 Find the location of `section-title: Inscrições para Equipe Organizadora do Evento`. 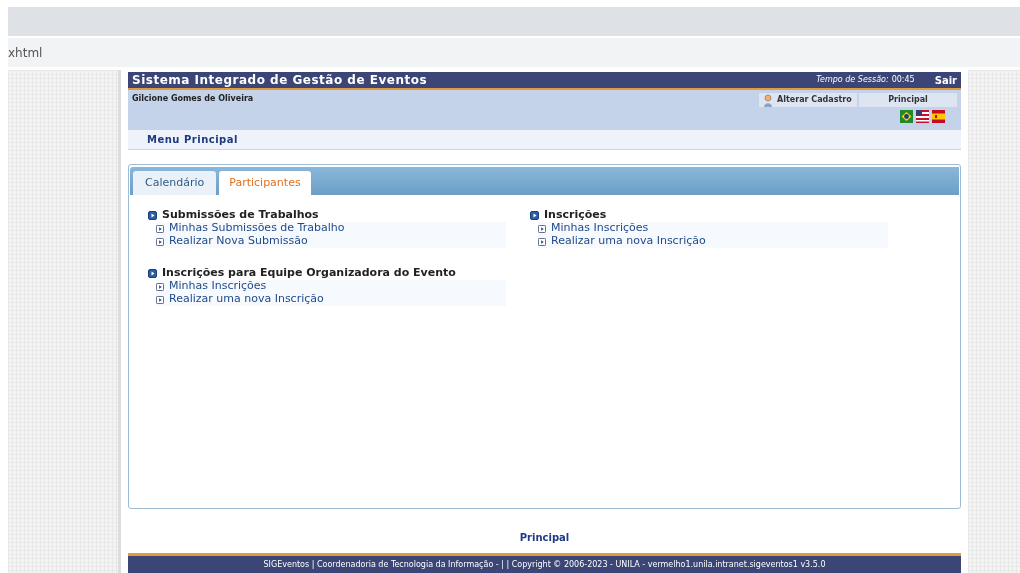

section-title: Inscrições para Equipe Organizadora do Evento is located at coordinates (309, 272).